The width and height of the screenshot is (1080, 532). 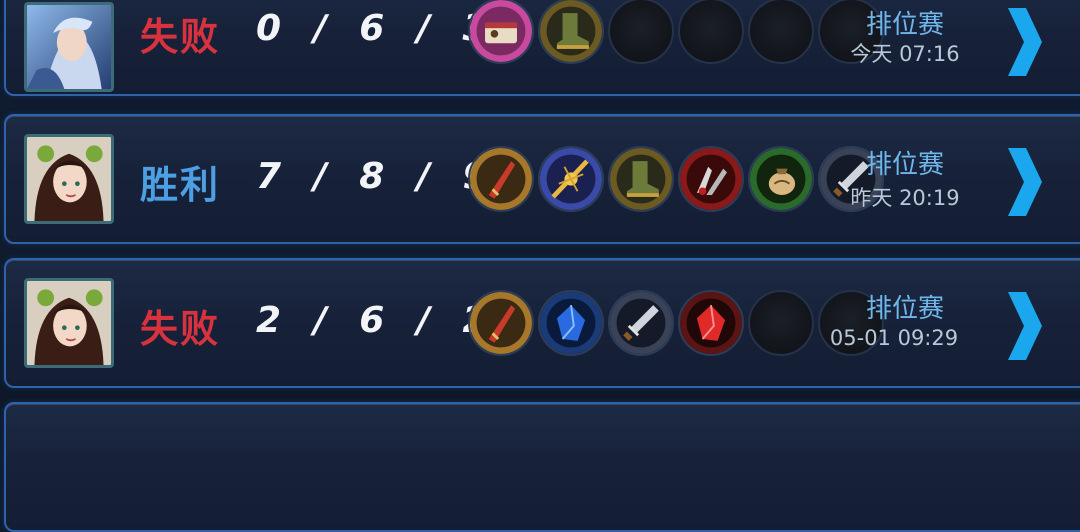 I want to click on kda-score: 0 / 6 / 3, so click(x=377, y=28).